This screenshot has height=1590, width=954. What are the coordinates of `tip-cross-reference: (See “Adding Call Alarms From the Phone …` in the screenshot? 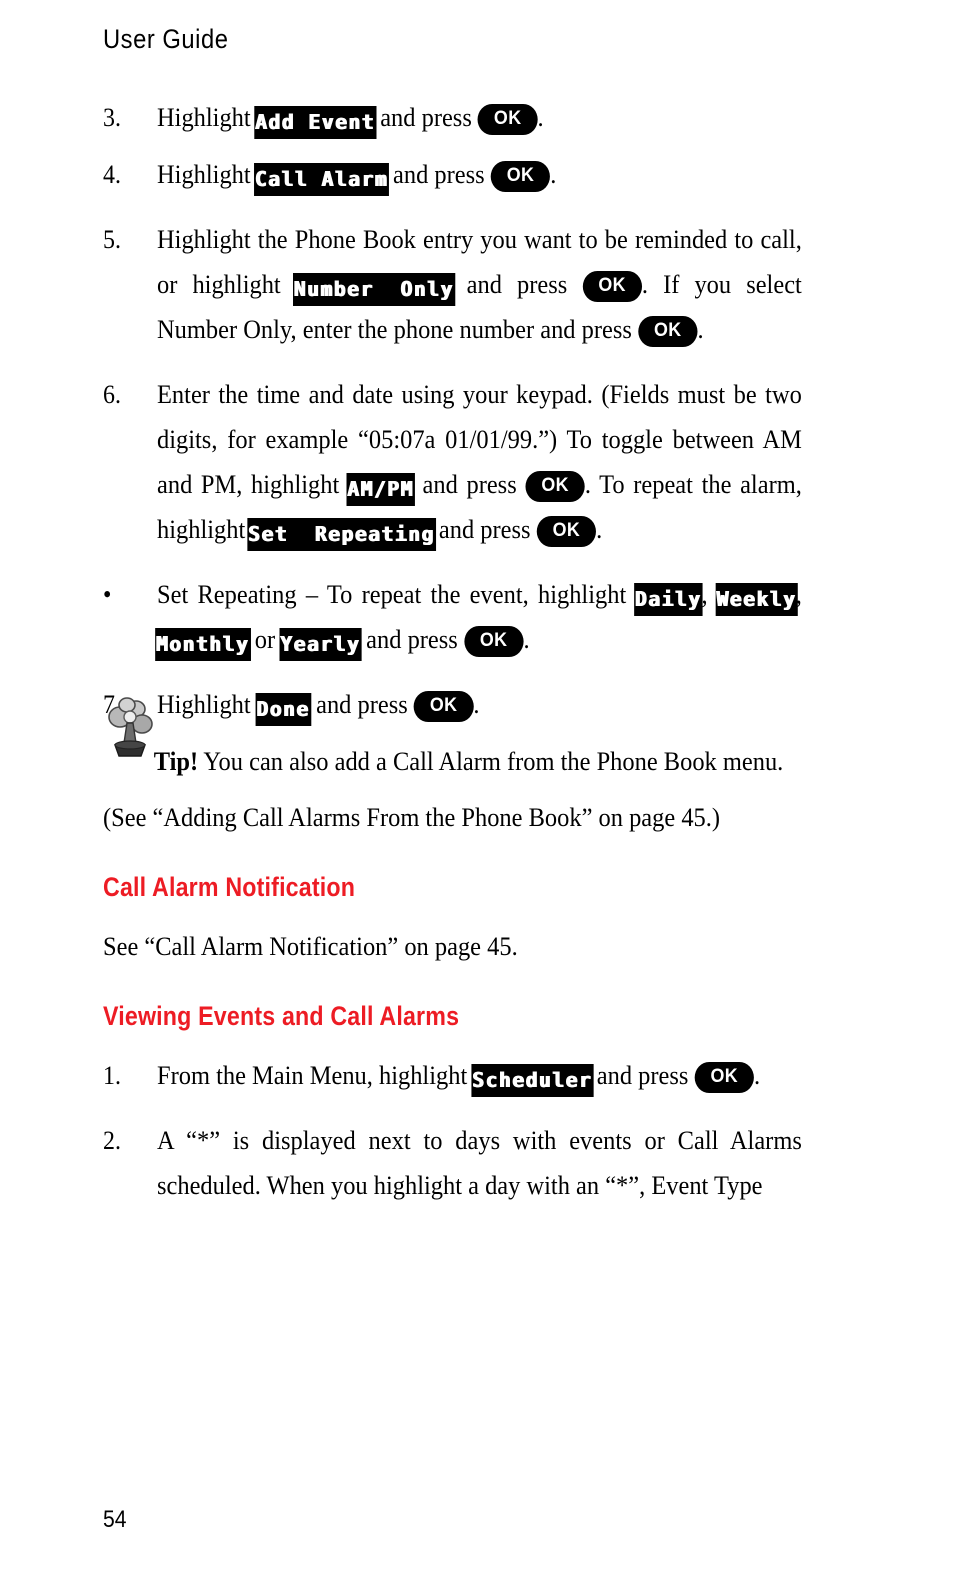 It's located at (412, 817).